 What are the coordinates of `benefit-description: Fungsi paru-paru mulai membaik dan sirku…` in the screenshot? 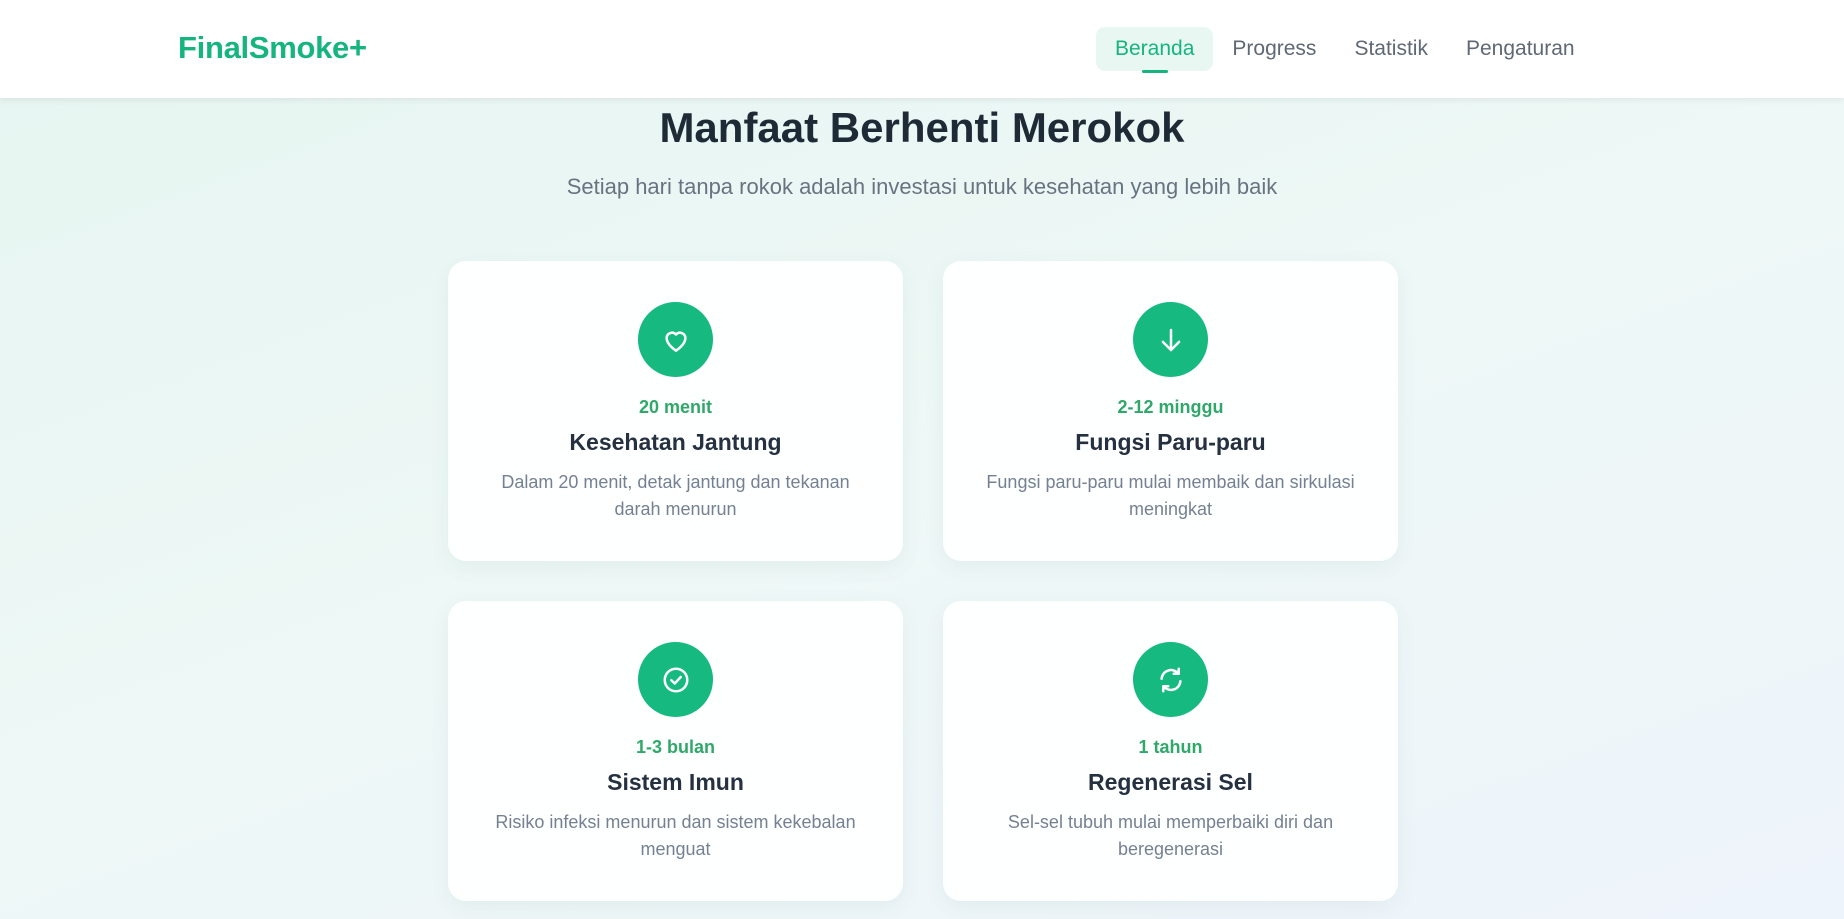 It's located at (1170, 495).